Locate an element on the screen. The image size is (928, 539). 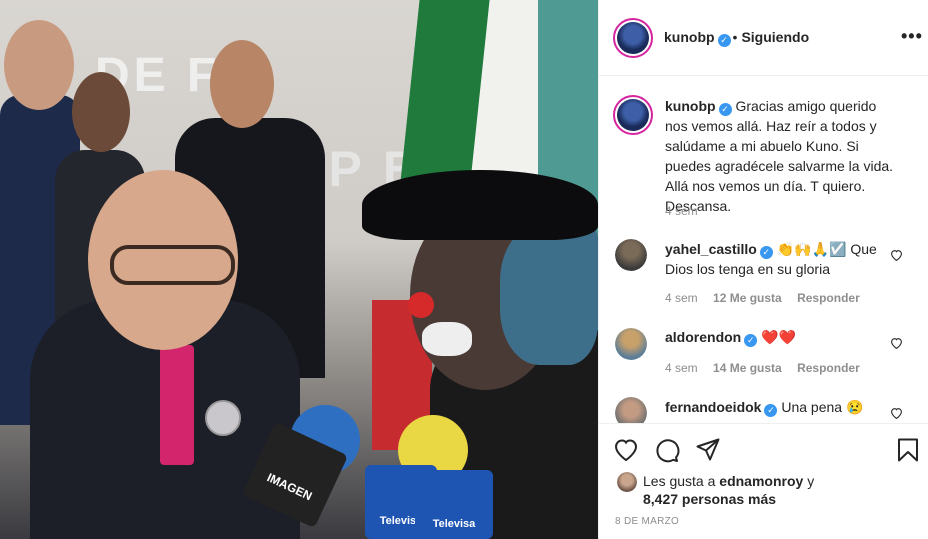
likes-count: 8,427 personas más is located at coordinates (709, 499).